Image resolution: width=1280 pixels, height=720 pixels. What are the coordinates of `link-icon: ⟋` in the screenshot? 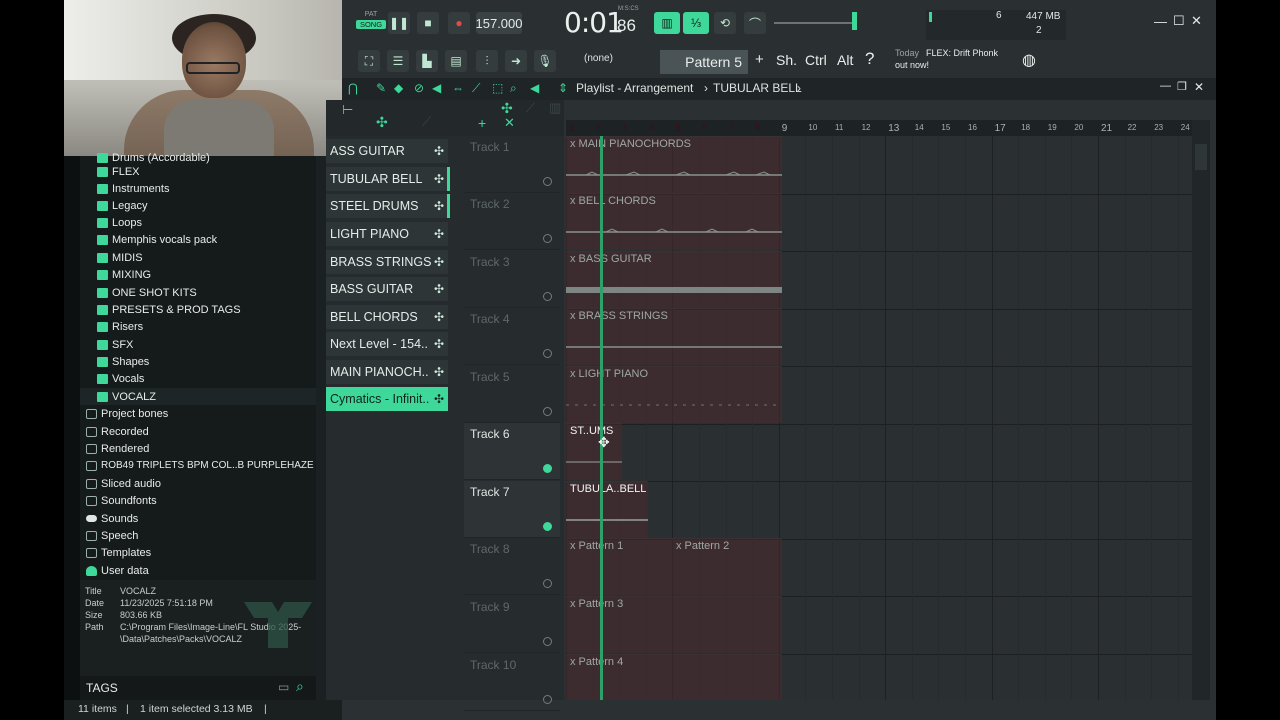 It's located at (530, 108).